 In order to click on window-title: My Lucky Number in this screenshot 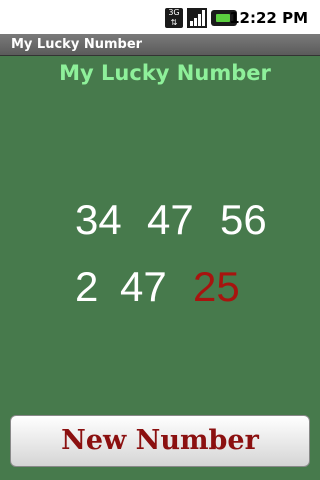, I will do `click(160, 45)`.